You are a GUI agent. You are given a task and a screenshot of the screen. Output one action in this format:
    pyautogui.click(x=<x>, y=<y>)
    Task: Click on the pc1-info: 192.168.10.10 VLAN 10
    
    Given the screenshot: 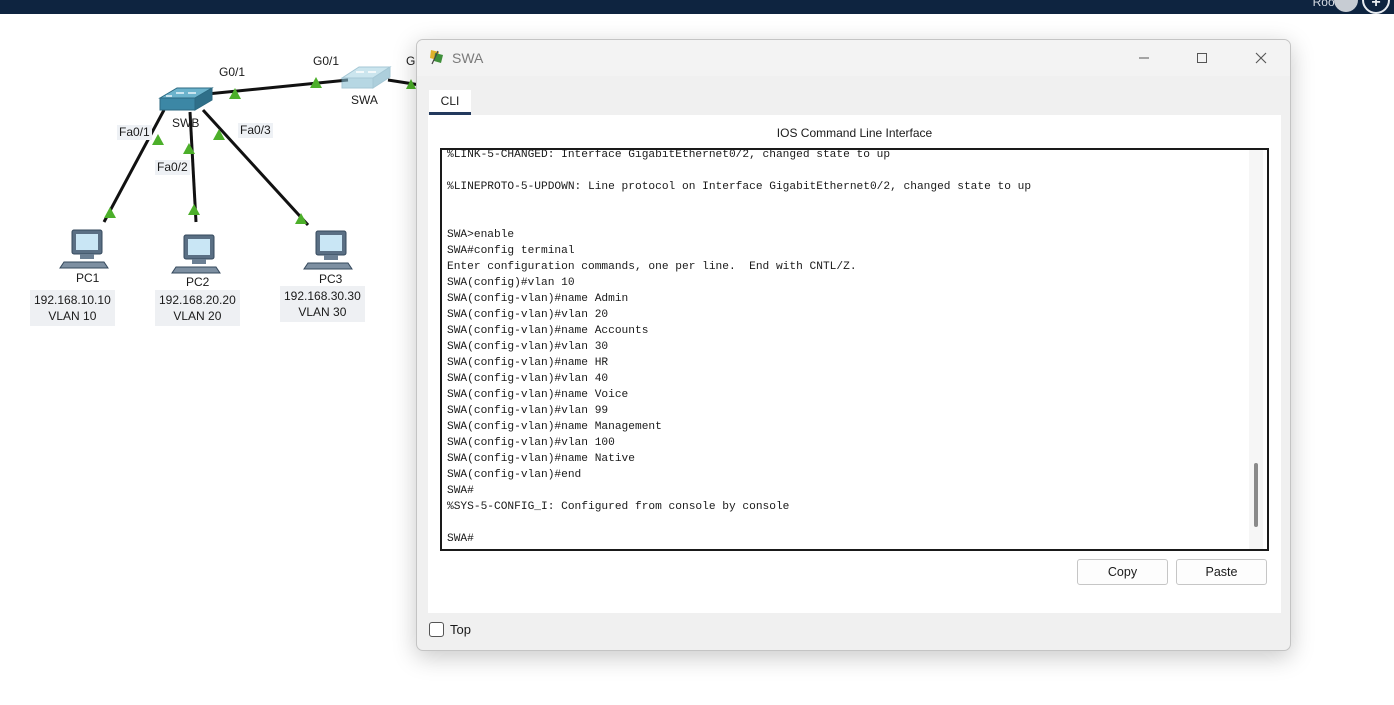 What is the action you would take?
    pyautogui.click(x=72, y=308)
    